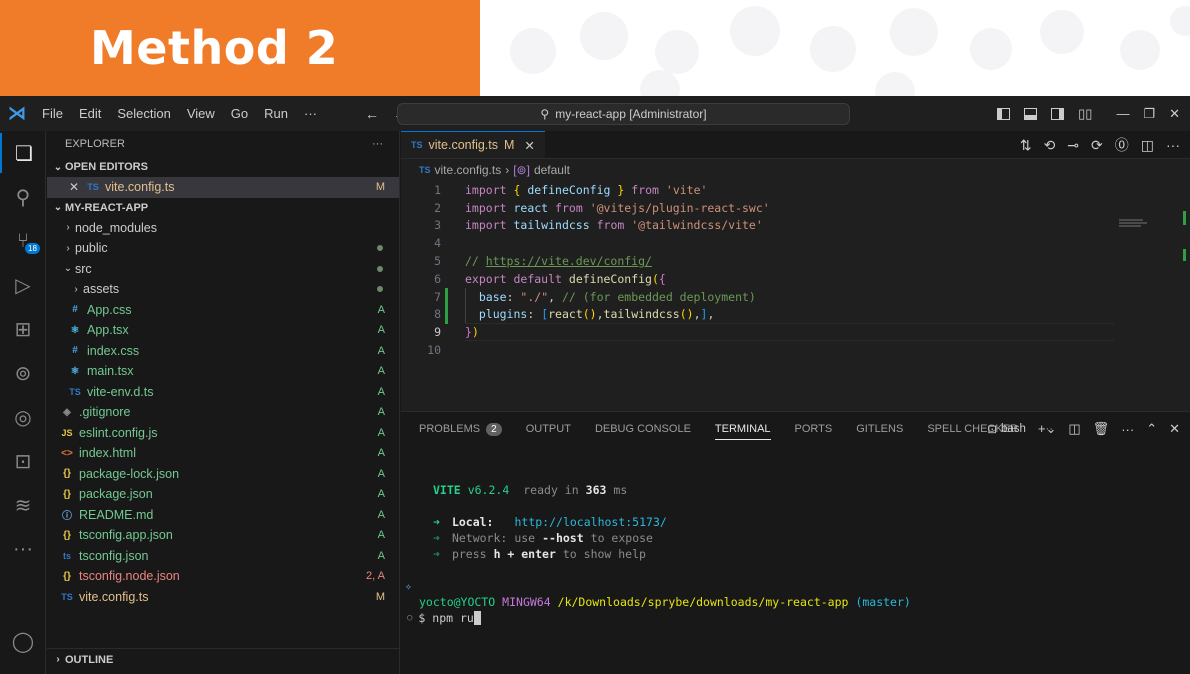  I want to click on tree-folder-public: › public, so click(223, 248).